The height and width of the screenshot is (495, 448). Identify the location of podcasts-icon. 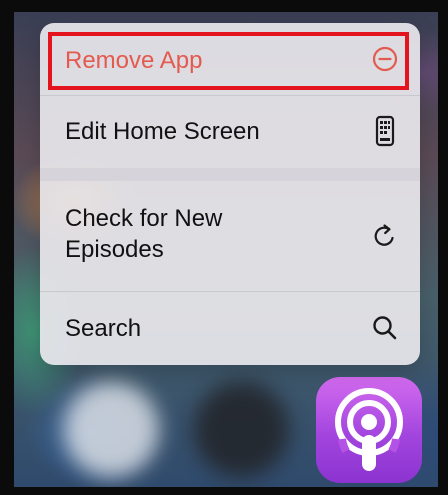
(369, 429).